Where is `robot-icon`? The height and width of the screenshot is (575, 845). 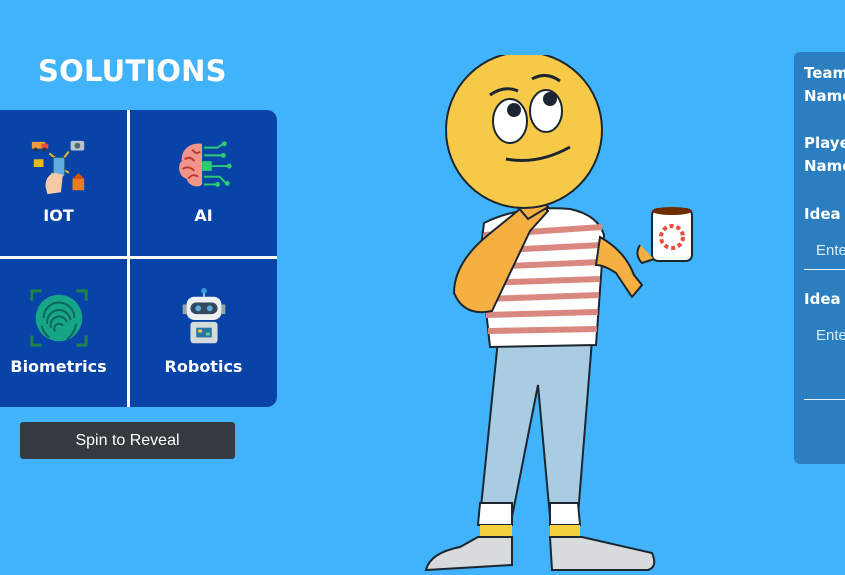 robot-icon is located at coordinates (203, 315).